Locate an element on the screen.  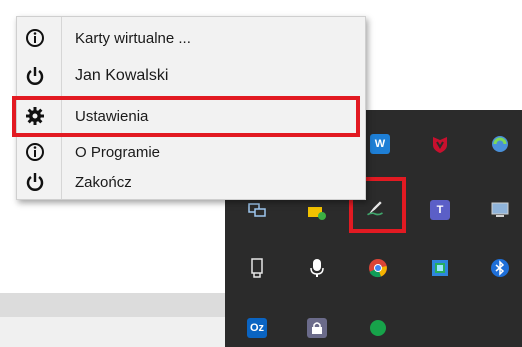
menu-item-label: O Programie is located at coordinates (118, 152).